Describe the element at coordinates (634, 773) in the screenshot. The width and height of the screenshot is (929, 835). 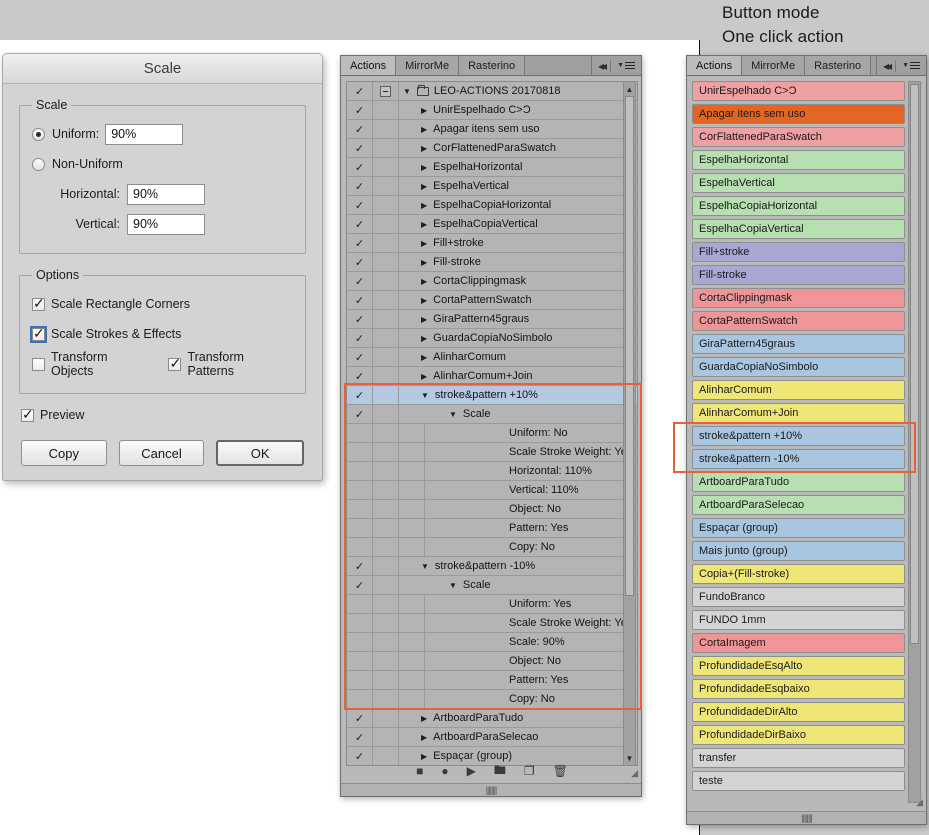
I see `panel-resize-grip: ◢` at that location.